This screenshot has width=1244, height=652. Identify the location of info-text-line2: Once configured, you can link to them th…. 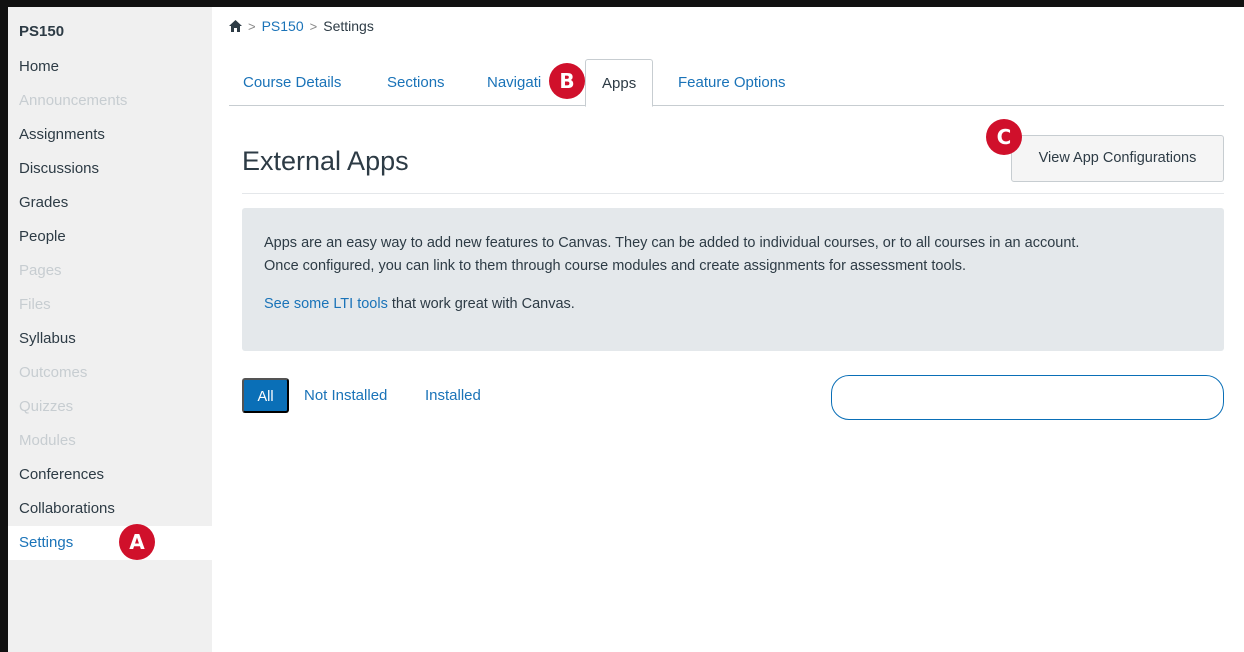
(615, 266).